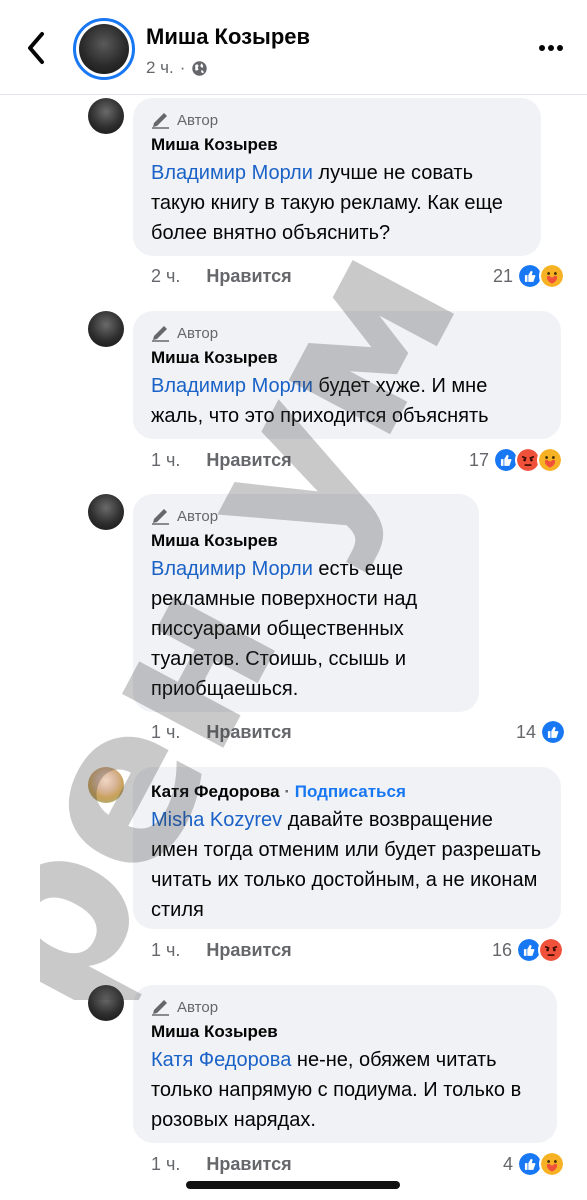 The height and width of the screenshot is (1200, 587). Describe the element at coordinates (529, 276) in the screenshot. I see `reaction-summary: 21` at that location.